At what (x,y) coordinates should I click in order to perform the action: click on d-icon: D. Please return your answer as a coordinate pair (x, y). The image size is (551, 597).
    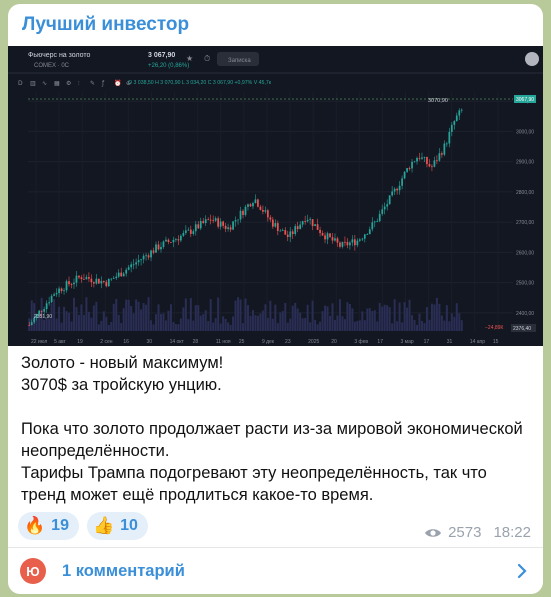
    Looking at the image, I should click on (20, 83).